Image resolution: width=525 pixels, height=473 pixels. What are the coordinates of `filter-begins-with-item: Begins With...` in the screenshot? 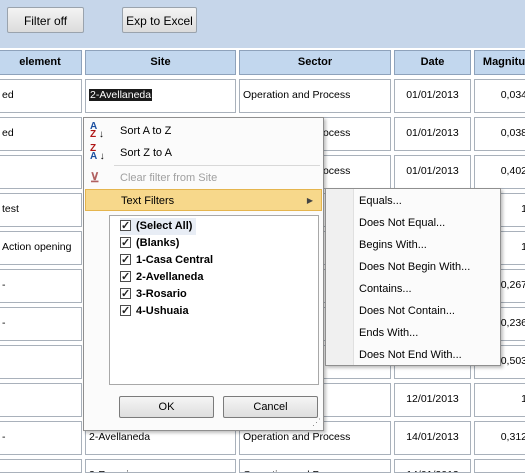 It's located at (393, 245).